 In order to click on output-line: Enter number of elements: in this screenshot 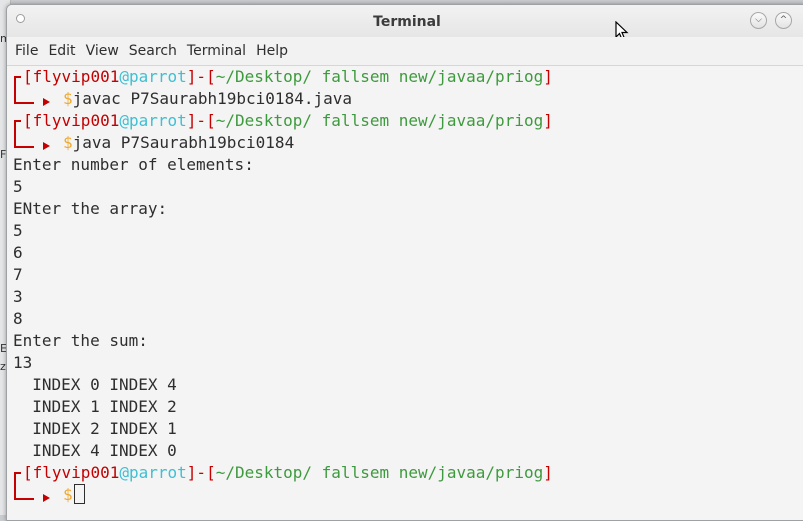, I will do `click(133, 164)`.